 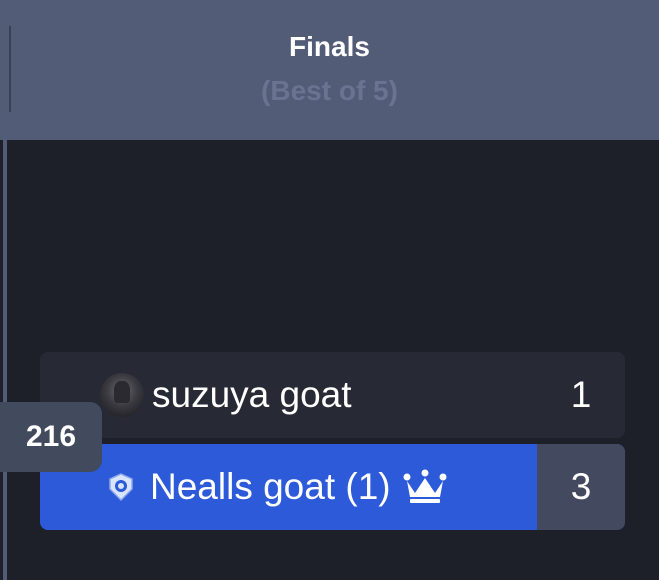 What do you see at coordinates (121, 487) in the screenshot?
I see `club-badge-icon` at bounding box center [121, 487].